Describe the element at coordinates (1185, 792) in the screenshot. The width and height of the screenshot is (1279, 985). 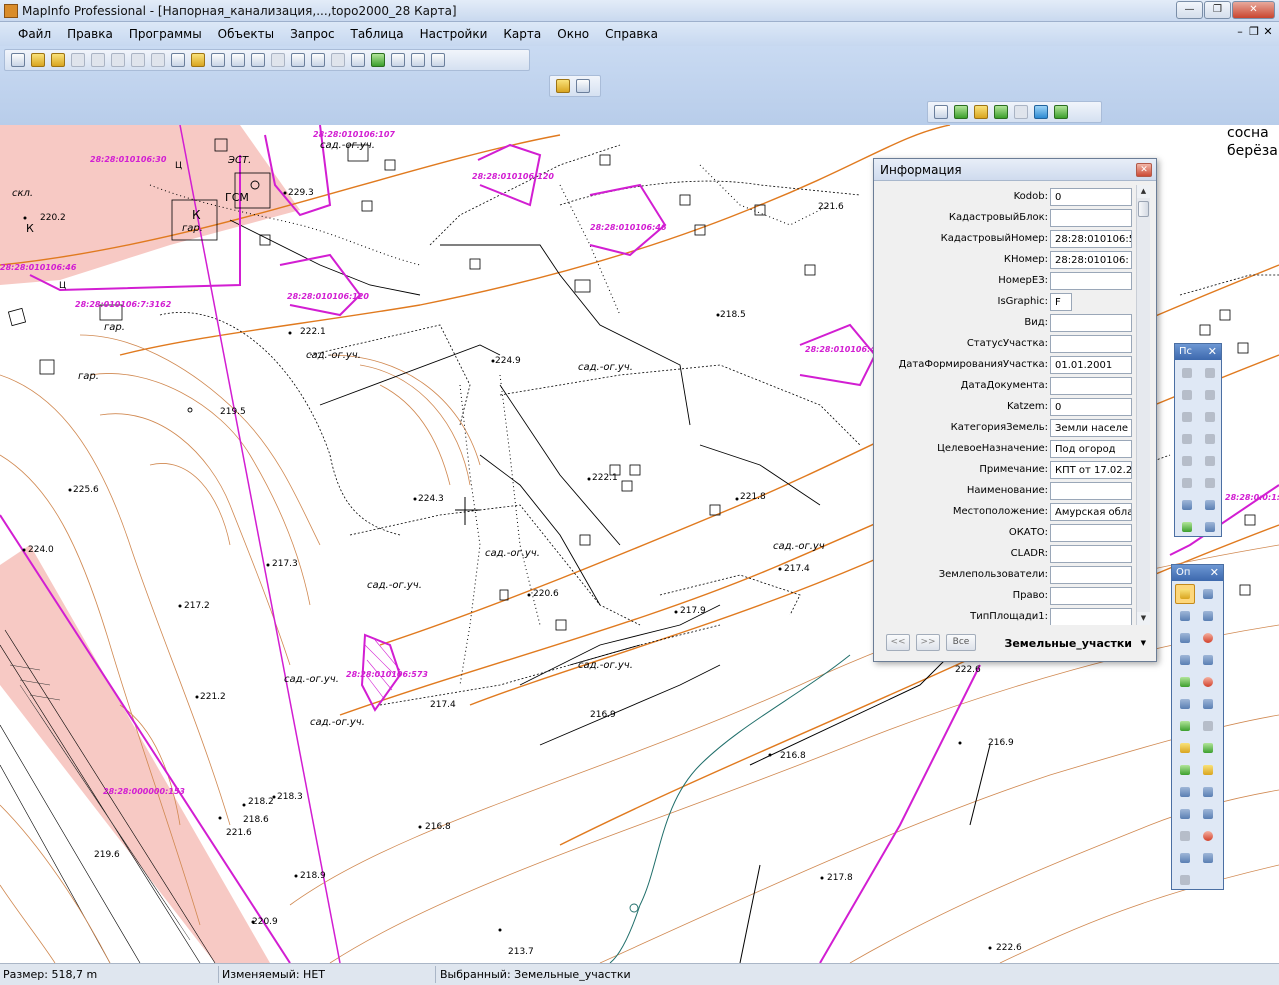
I see `legend-icon` at that location.